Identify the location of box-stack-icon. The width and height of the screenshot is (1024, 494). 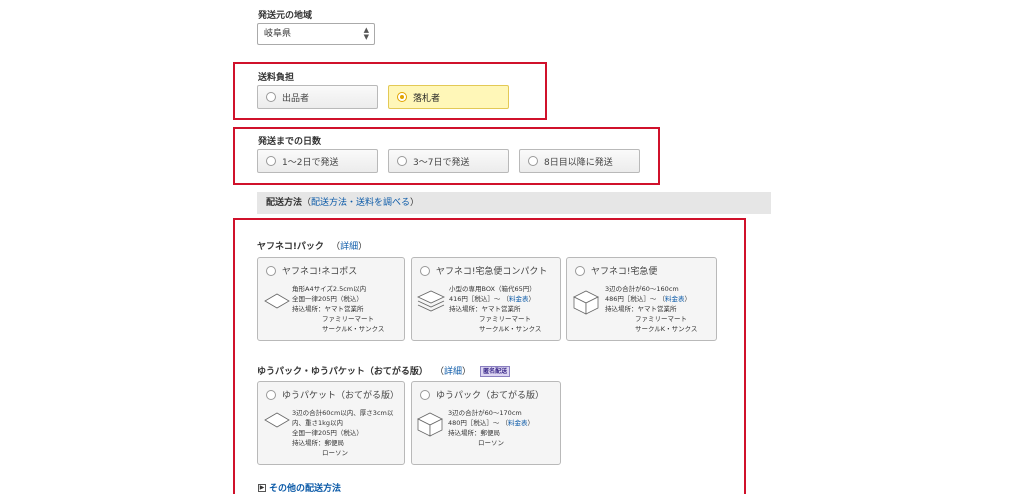
(431, 301).